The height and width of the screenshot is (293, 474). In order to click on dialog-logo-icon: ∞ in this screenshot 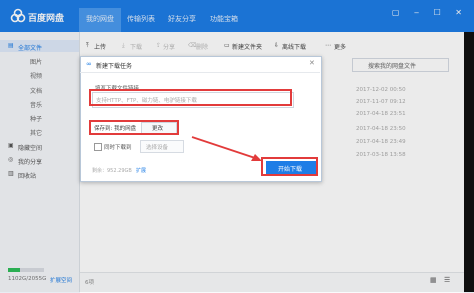, I will do `click(89, 64)`.